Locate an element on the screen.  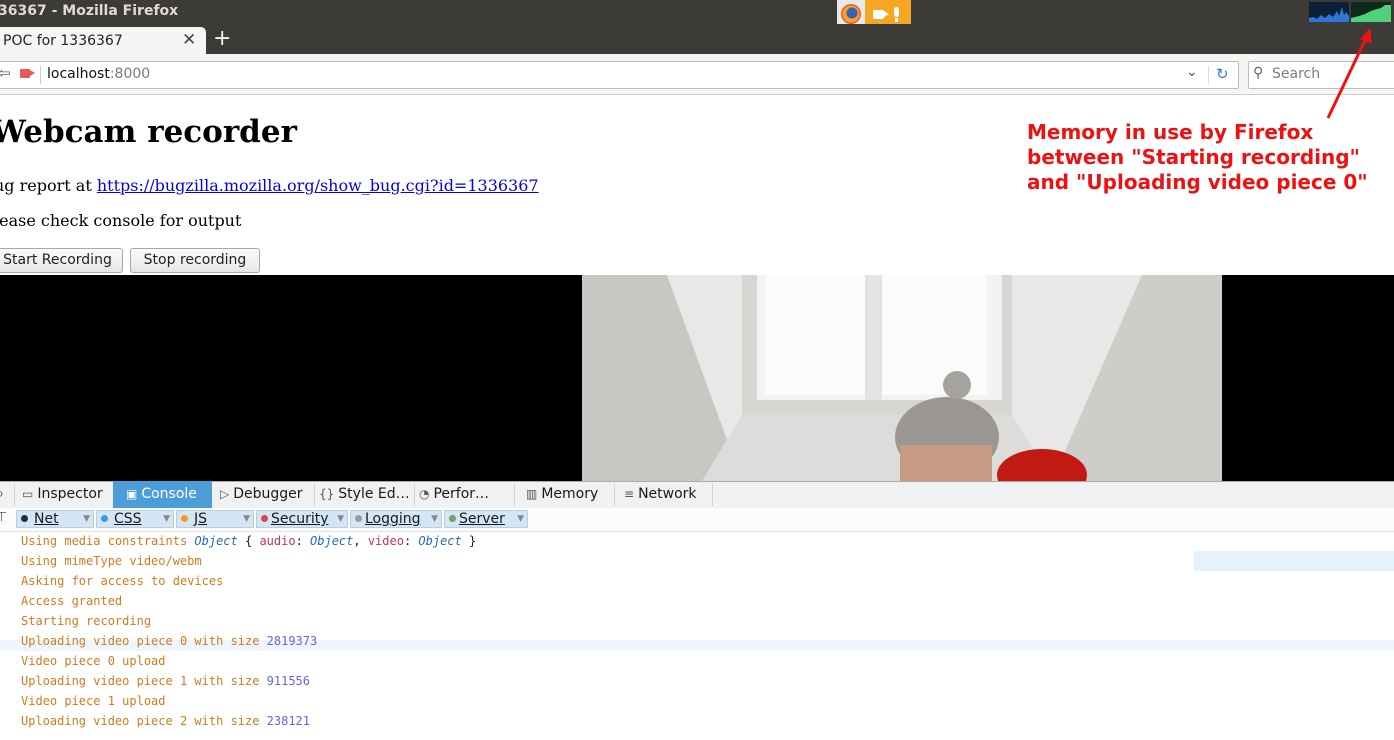
chevron-down-icon: ⌄ is located at coordinates (1192, 72).